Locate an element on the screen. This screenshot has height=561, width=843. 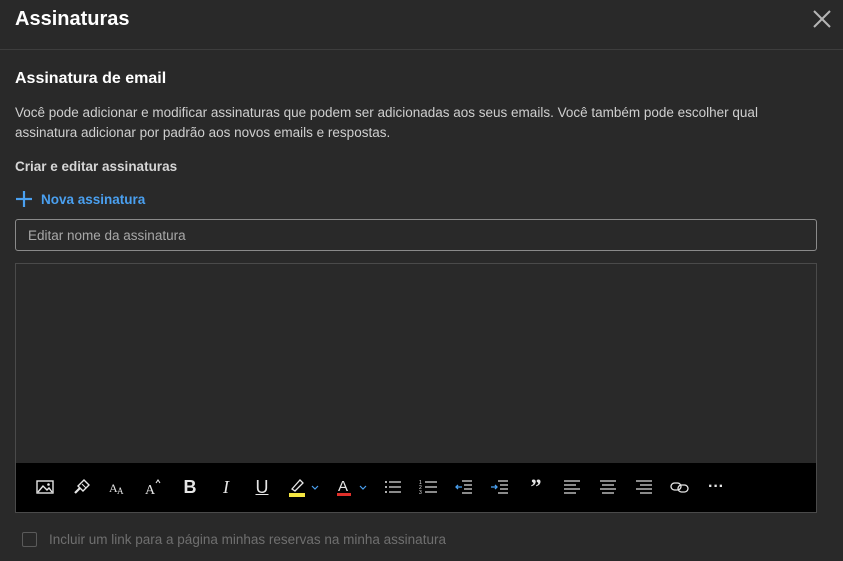
highlight-color-button is located at coordinates (305, 487).